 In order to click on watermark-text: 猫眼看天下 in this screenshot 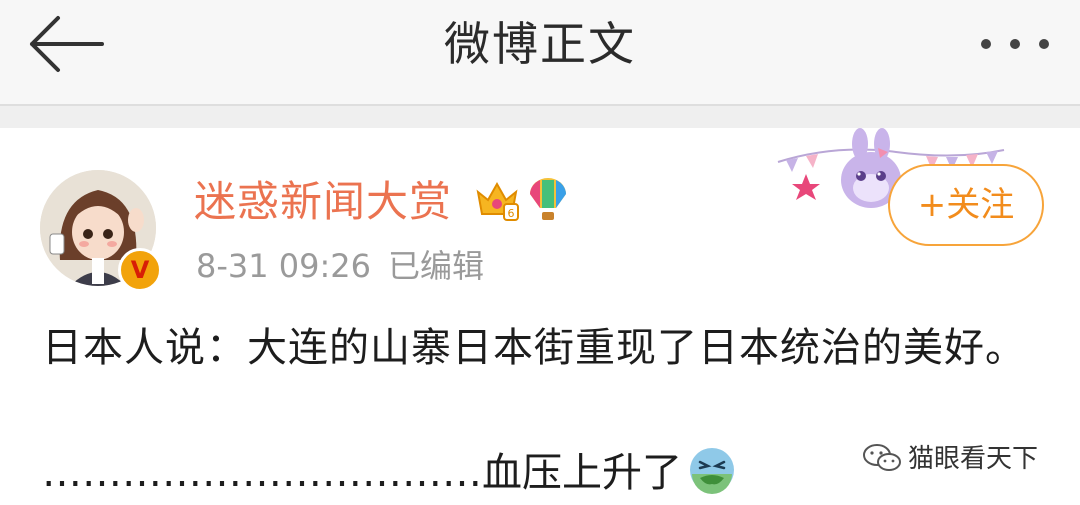, I will do `click(973, 459)`.